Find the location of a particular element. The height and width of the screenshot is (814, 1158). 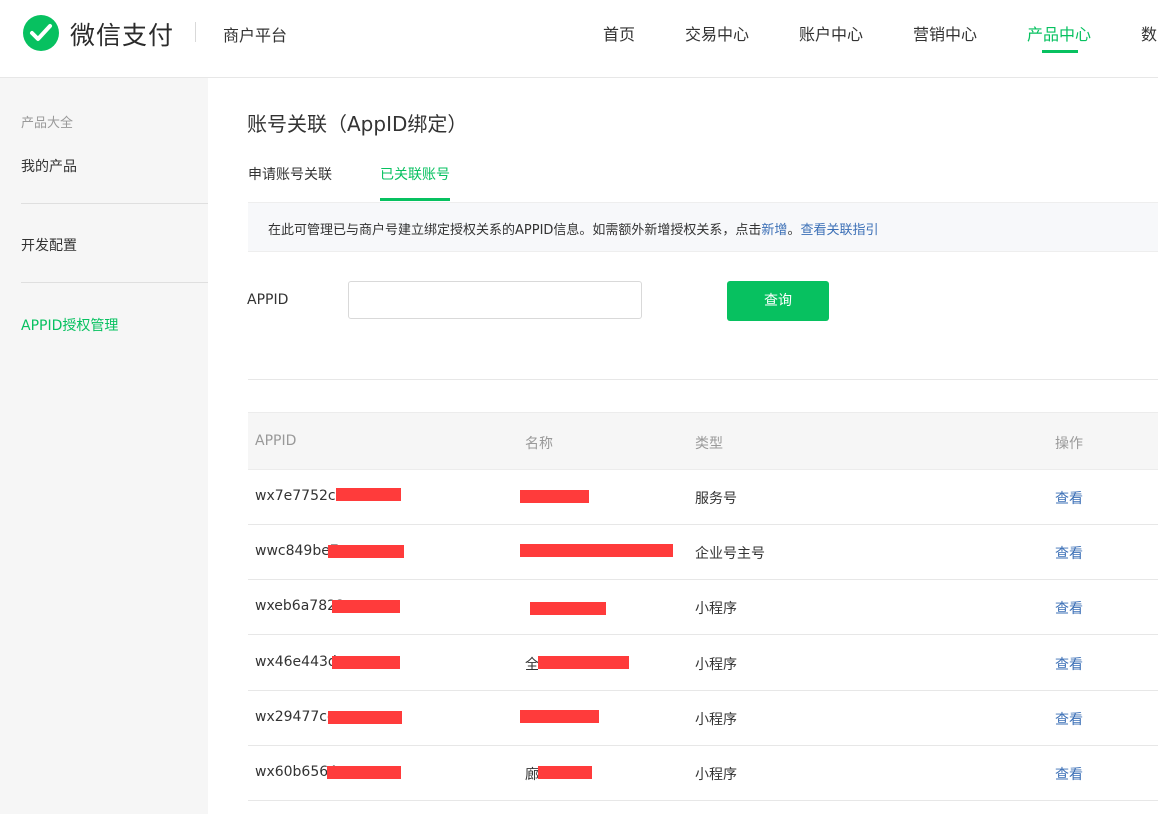

table-row: wx46e443d 全 小程序 查看 is located at coordinates (703, 663).